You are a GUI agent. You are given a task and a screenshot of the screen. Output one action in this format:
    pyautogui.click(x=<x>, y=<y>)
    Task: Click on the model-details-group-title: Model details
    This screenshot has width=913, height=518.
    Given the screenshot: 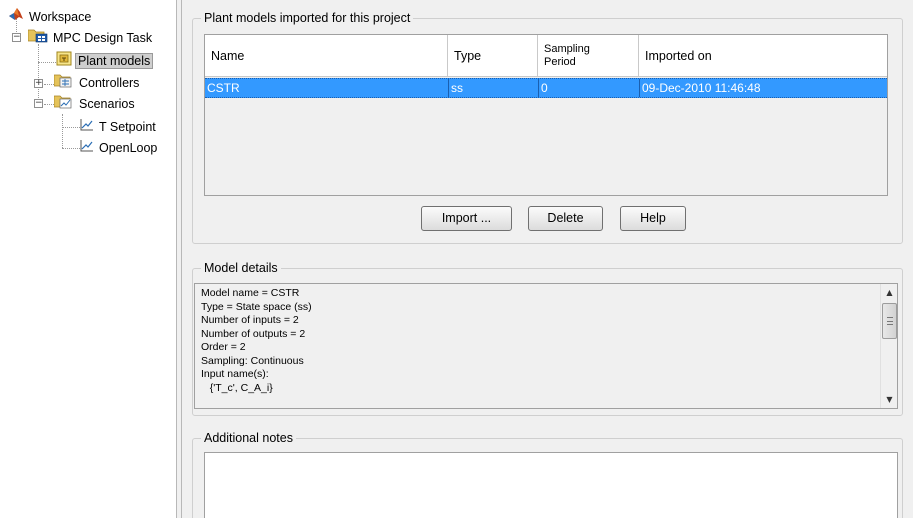 What is the action you would take?
    pyautogui.click(x=241, y=268)
    